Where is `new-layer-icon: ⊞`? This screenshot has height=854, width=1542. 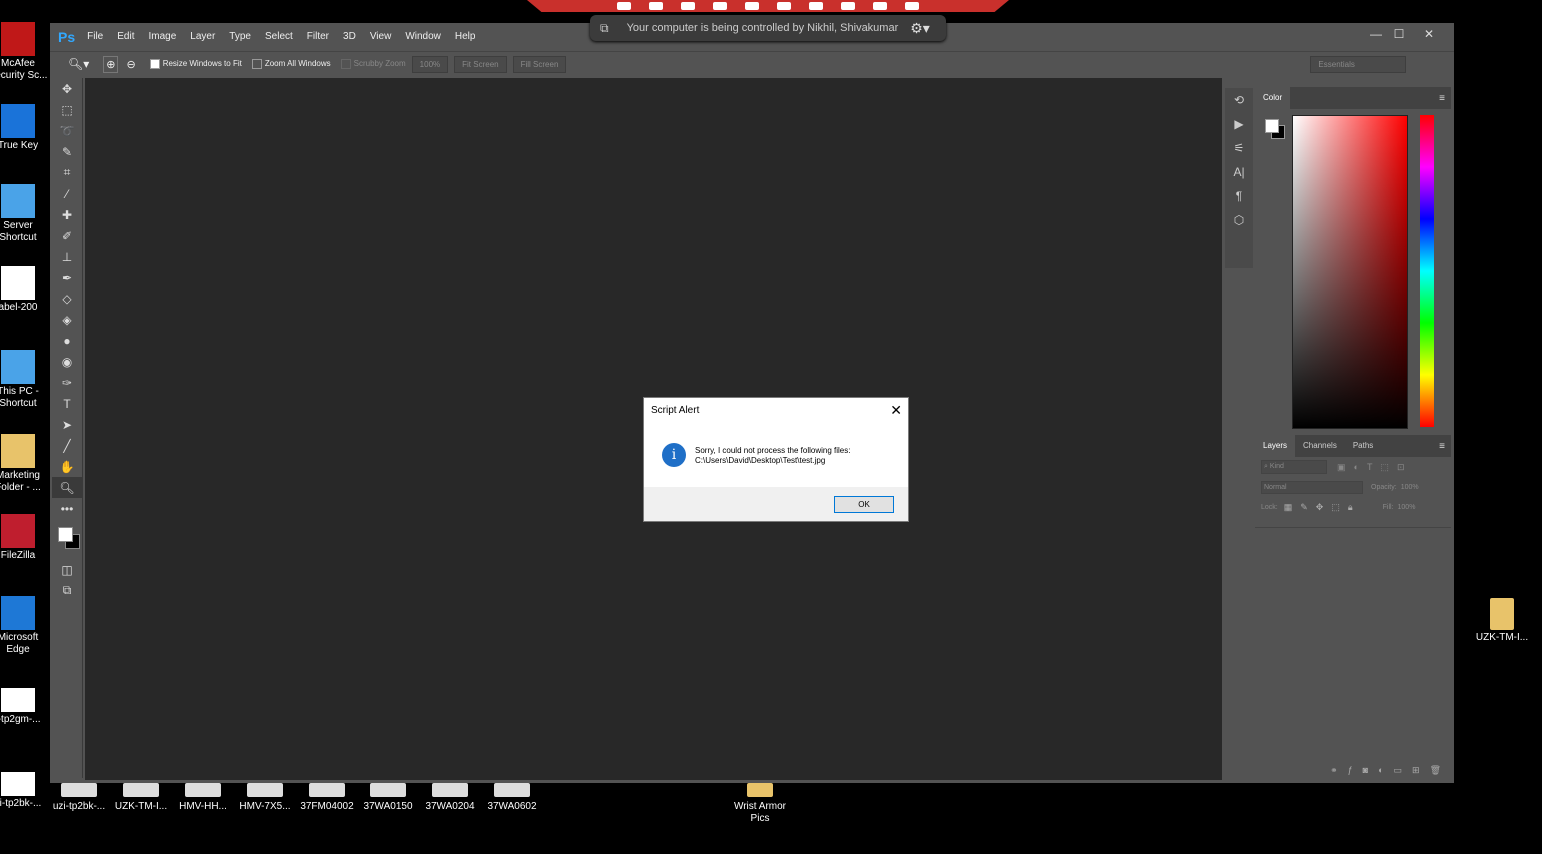 new-layer-icon: ⊞ is located at coordinates (1421, 770).